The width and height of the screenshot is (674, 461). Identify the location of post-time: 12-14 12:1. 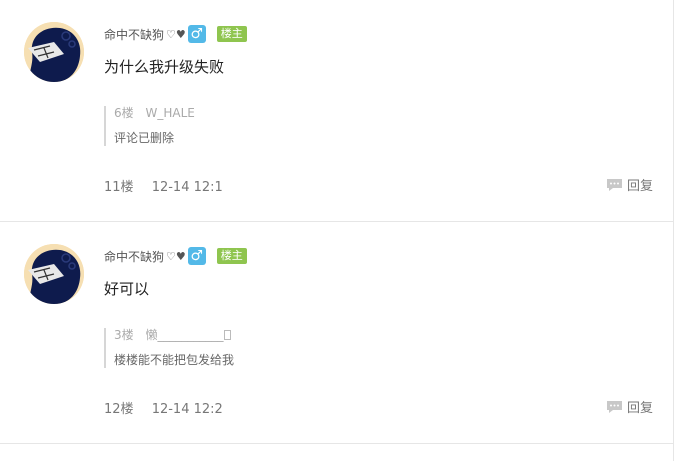
(187, 187).